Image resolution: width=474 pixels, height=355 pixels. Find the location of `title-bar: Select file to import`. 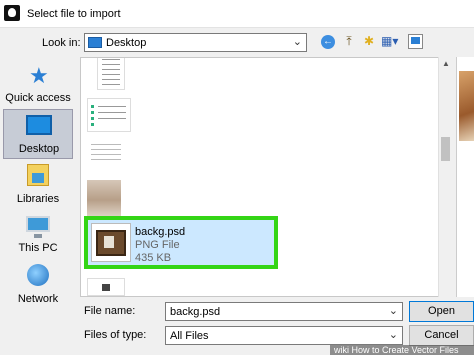

title-bar: Select file to import is located at coordinates (237, 14).